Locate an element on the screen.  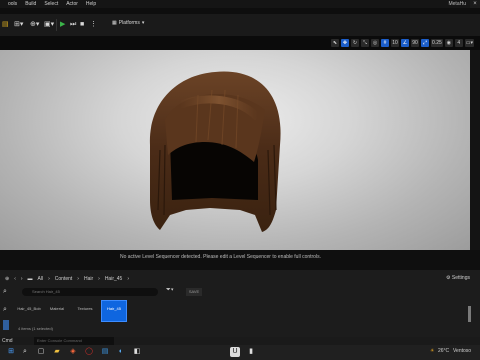
add-actor-icon: ⊕▾ is located at coordinates (34, 25).